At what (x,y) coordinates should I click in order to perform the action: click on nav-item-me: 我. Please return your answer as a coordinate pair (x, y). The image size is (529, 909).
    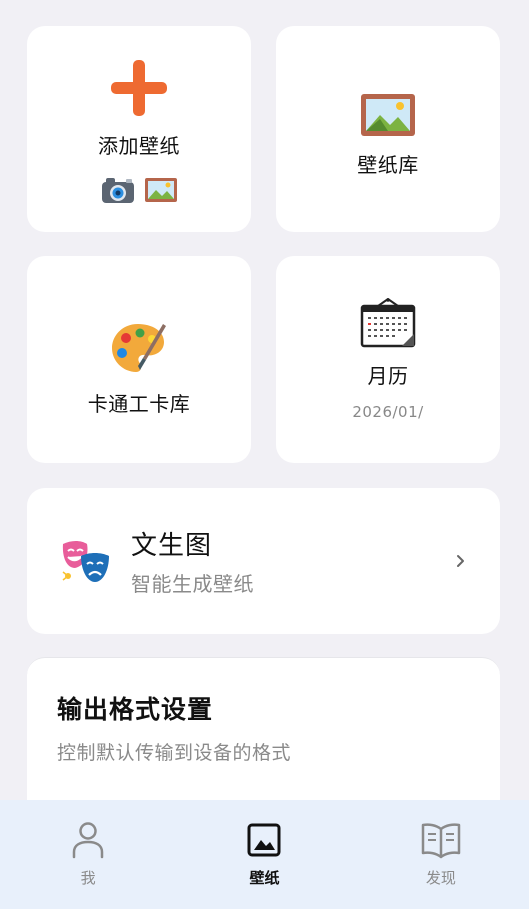
    Looking at the image, I should click on (88, 854).